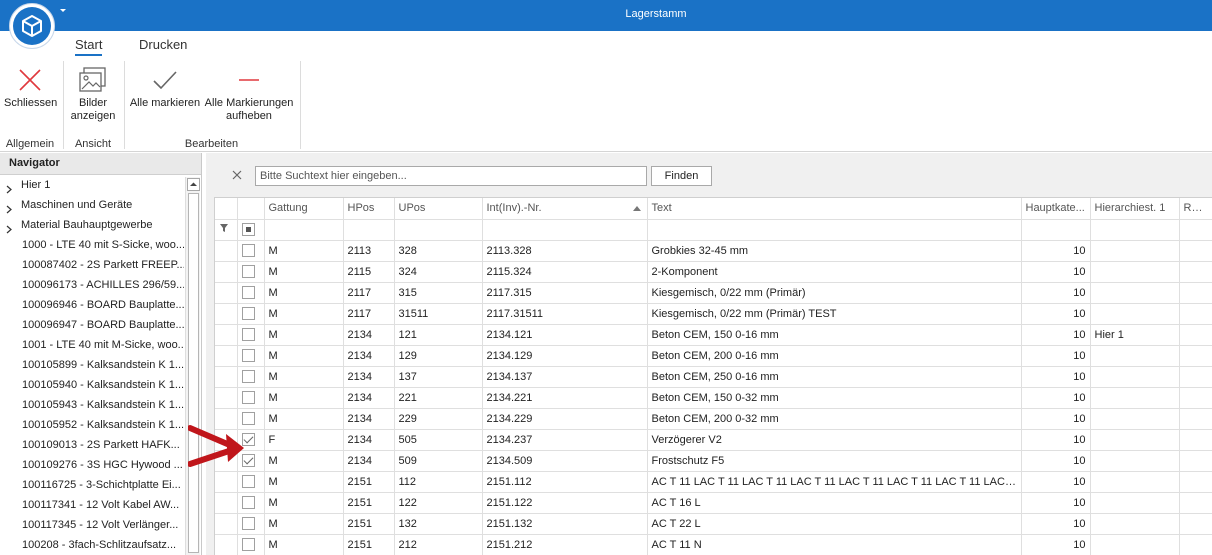  What do you see at coordinates (606, 45) in the screenshot?
I see `ribbon-tabs: Start Drucken` at bounding box center [606, 45].